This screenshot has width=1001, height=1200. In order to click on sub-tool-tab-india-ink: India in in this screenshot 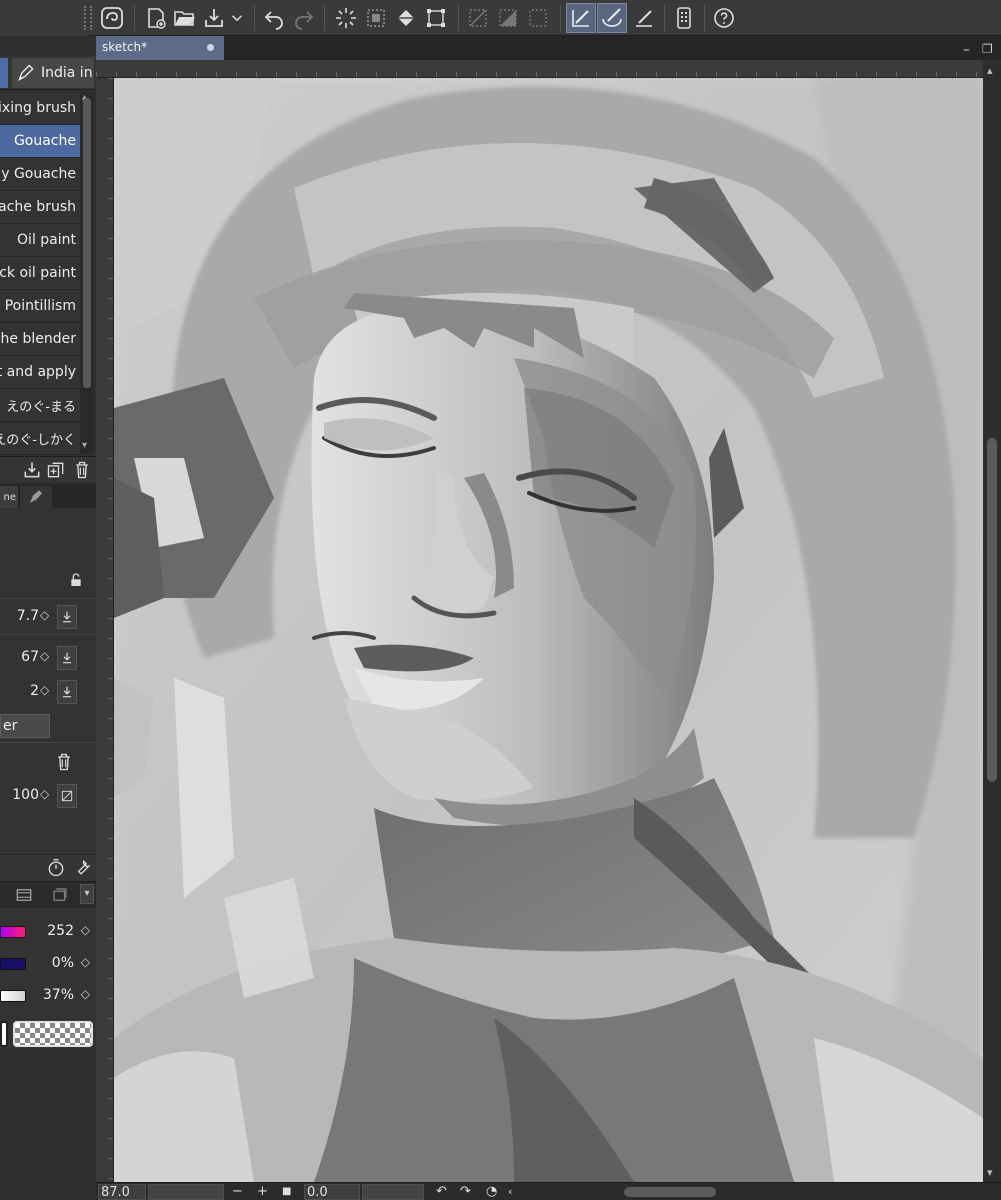, I will do `click(53, 73)`.